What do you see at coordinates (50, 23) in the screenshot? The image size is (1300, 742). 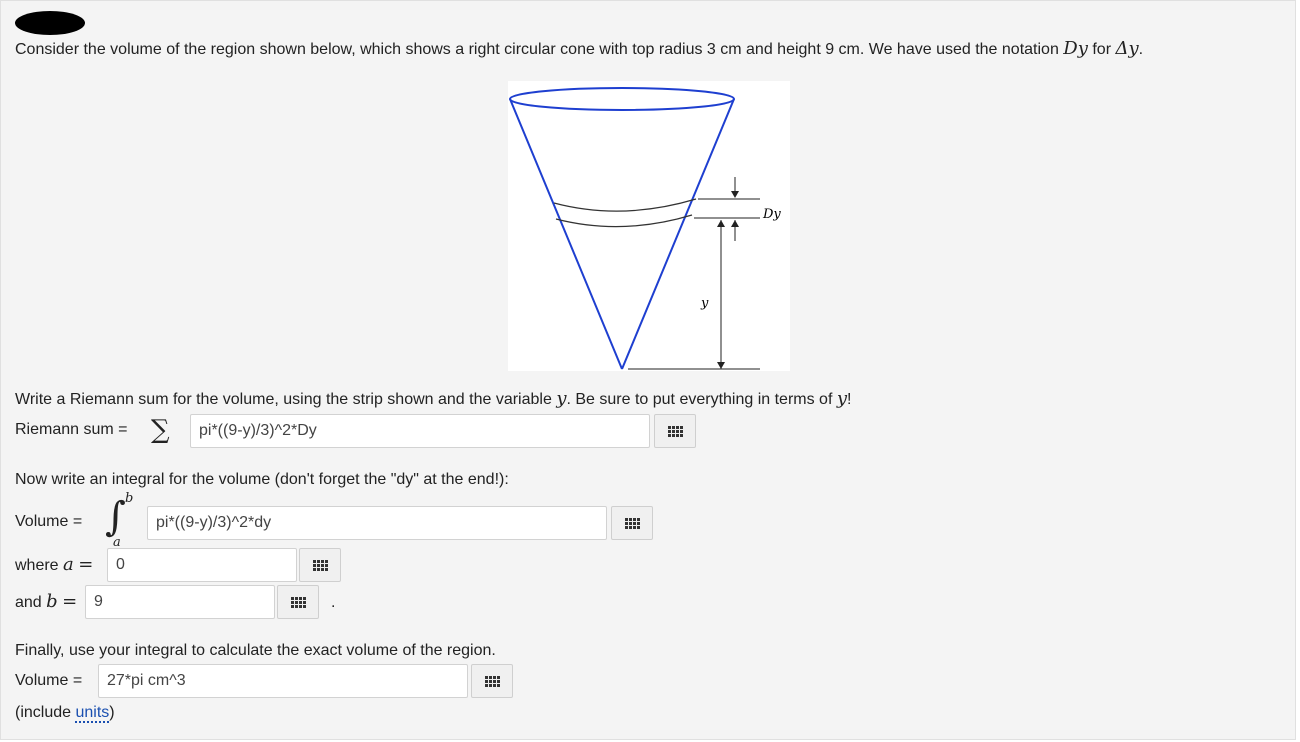 I see `redacted-mark` at bounding box center [50, 23].